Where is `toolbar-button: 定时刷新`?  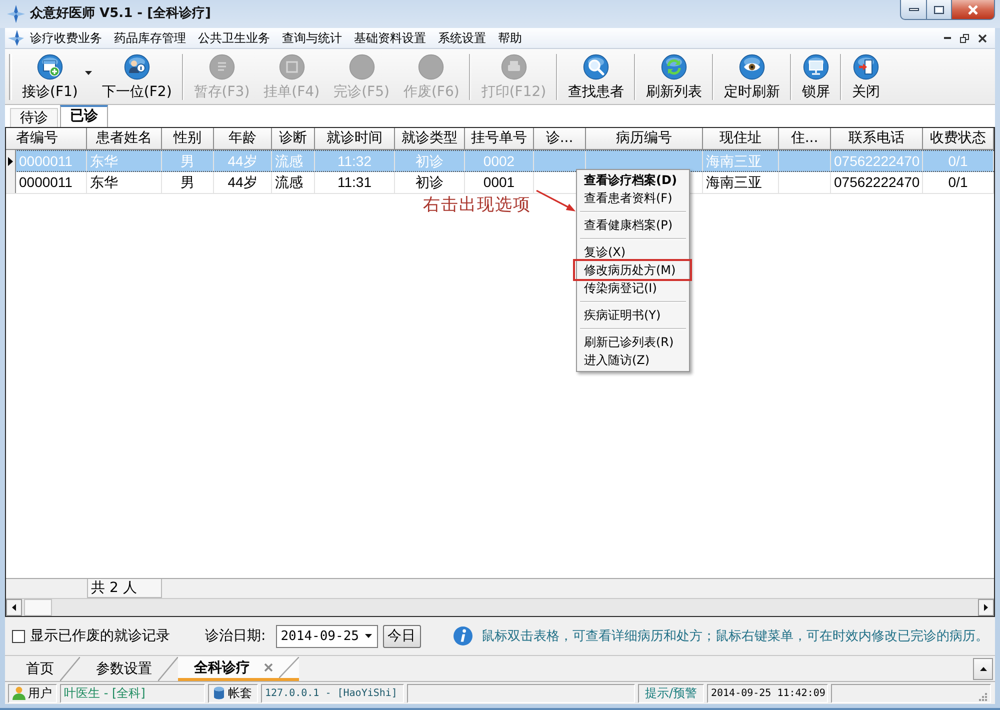 toolbar-button: 定时刷新 is located at coordinates (752, 76).